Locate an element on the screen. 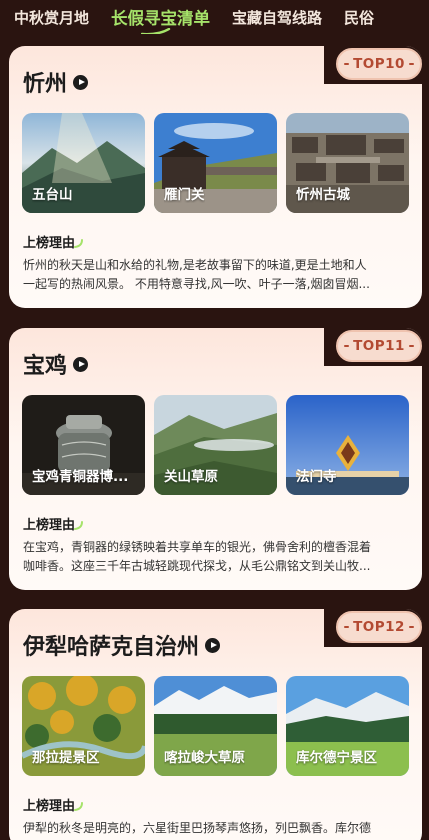 This screenshot has width=429, height=840. photo-label: 雁门关 is located at coordinates (184, 195).